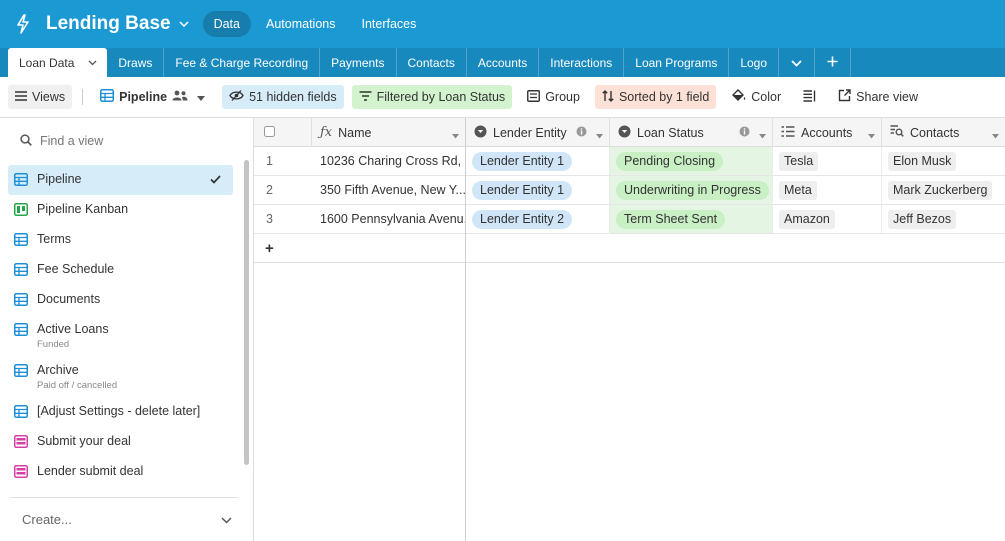 The height and width of the screenshot is (541, 1005). I want to click on sidebar-item-terms: Terms, so click(120, 240).